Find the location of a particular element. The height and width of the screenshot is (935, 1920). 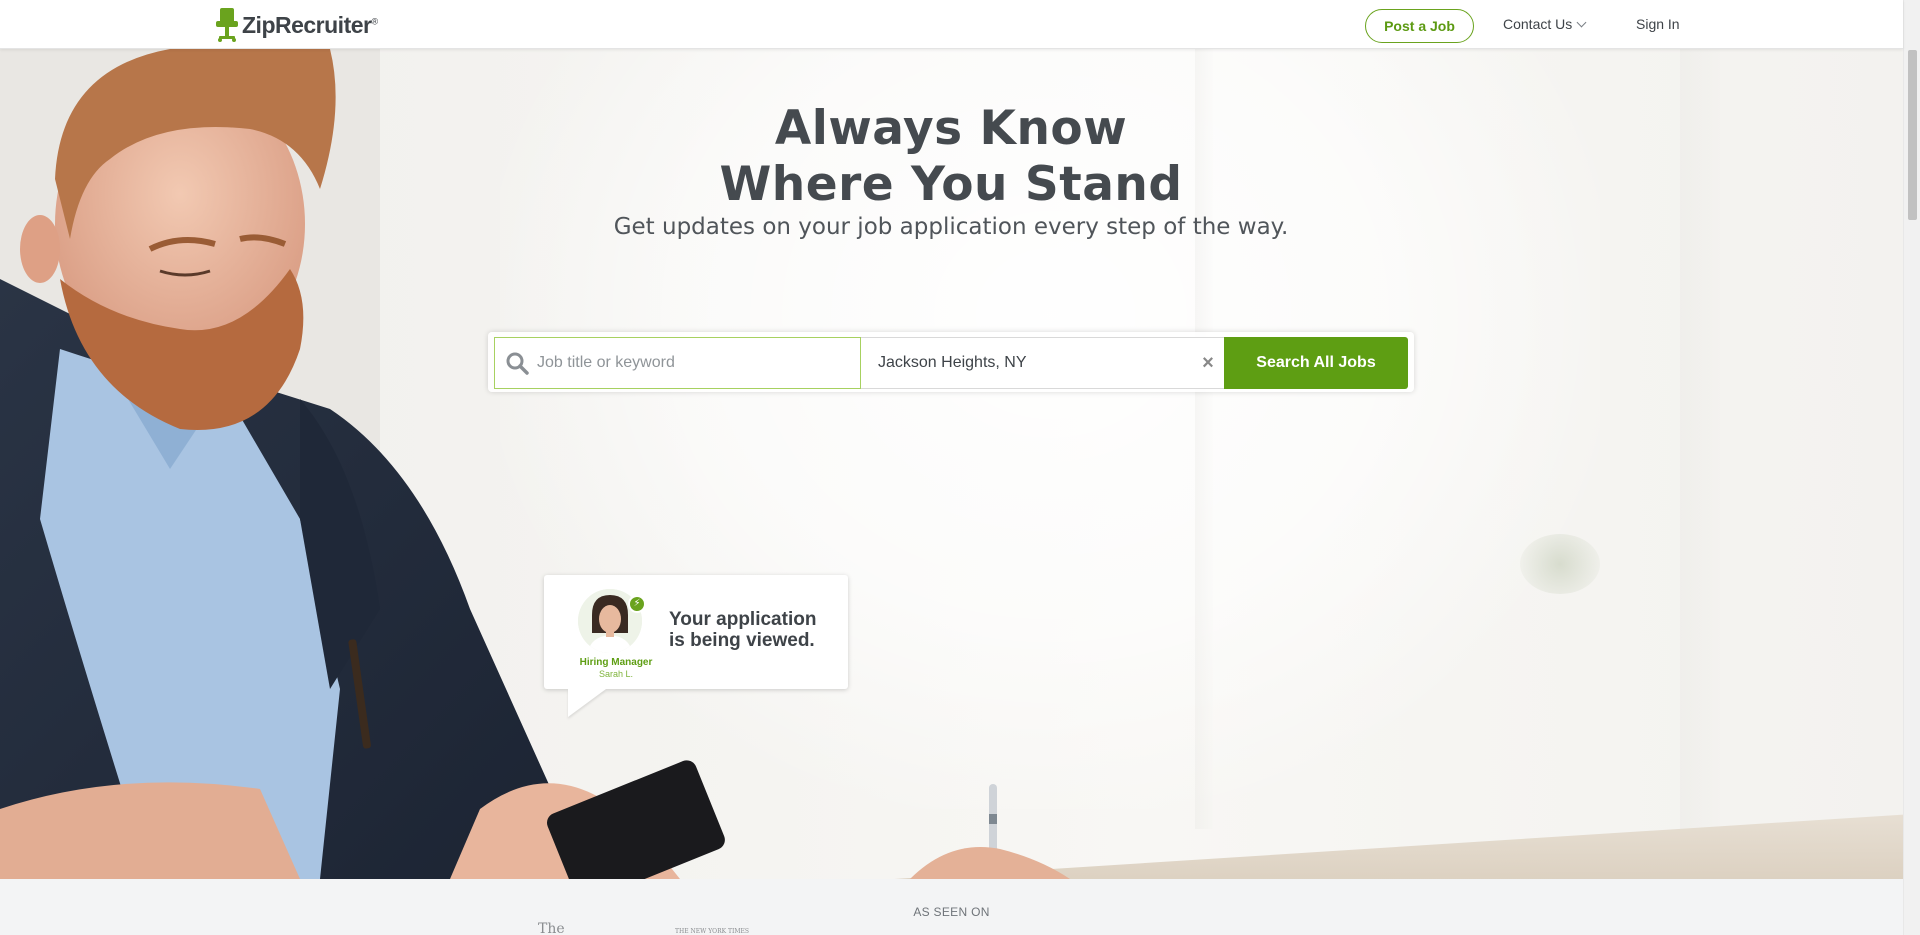

contact-us-menu: Contact Us is located at coordinates (1545, 24).